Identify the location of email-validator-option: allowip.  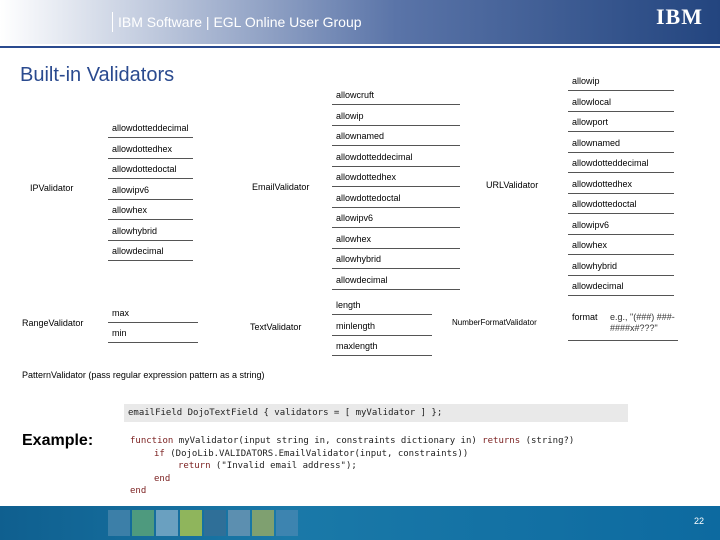
(350, 115).